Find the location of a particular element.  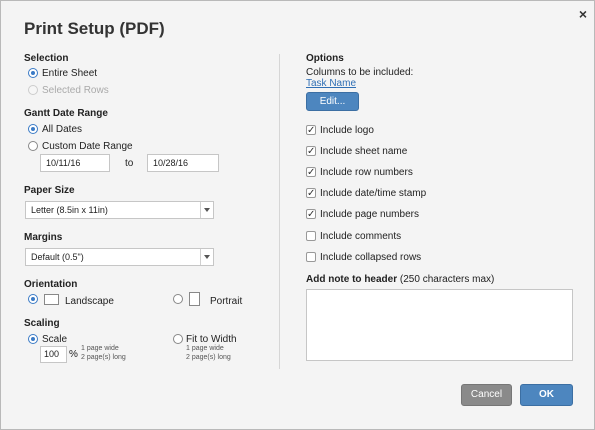

portrait-page-icon is located at coordinates (194, 299).